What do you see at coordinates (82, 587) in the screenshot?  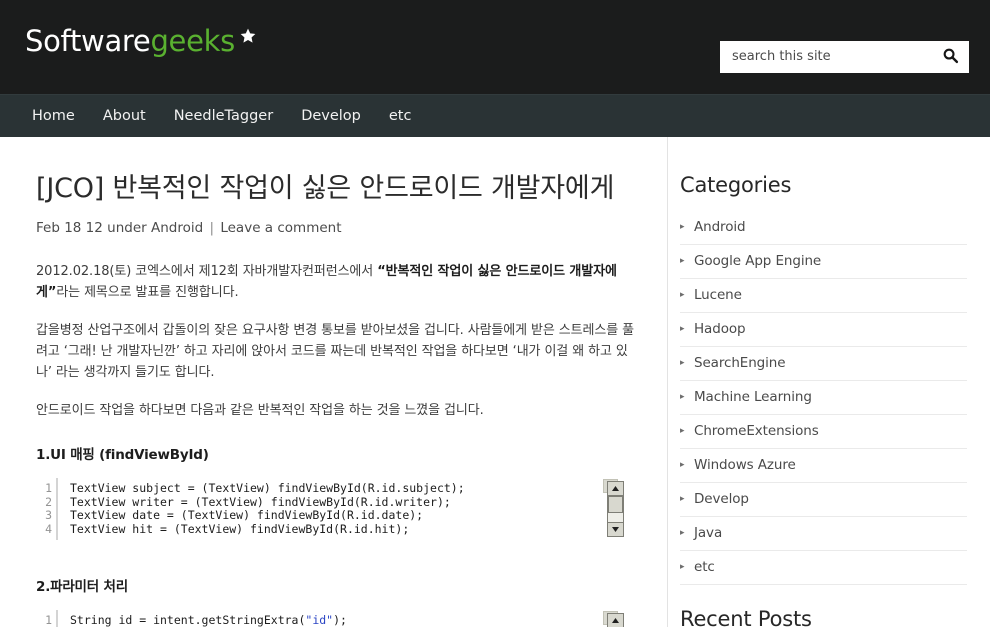 I see `section-heading-2: 2.파라미터 처리` at bounding box center [82, 587].